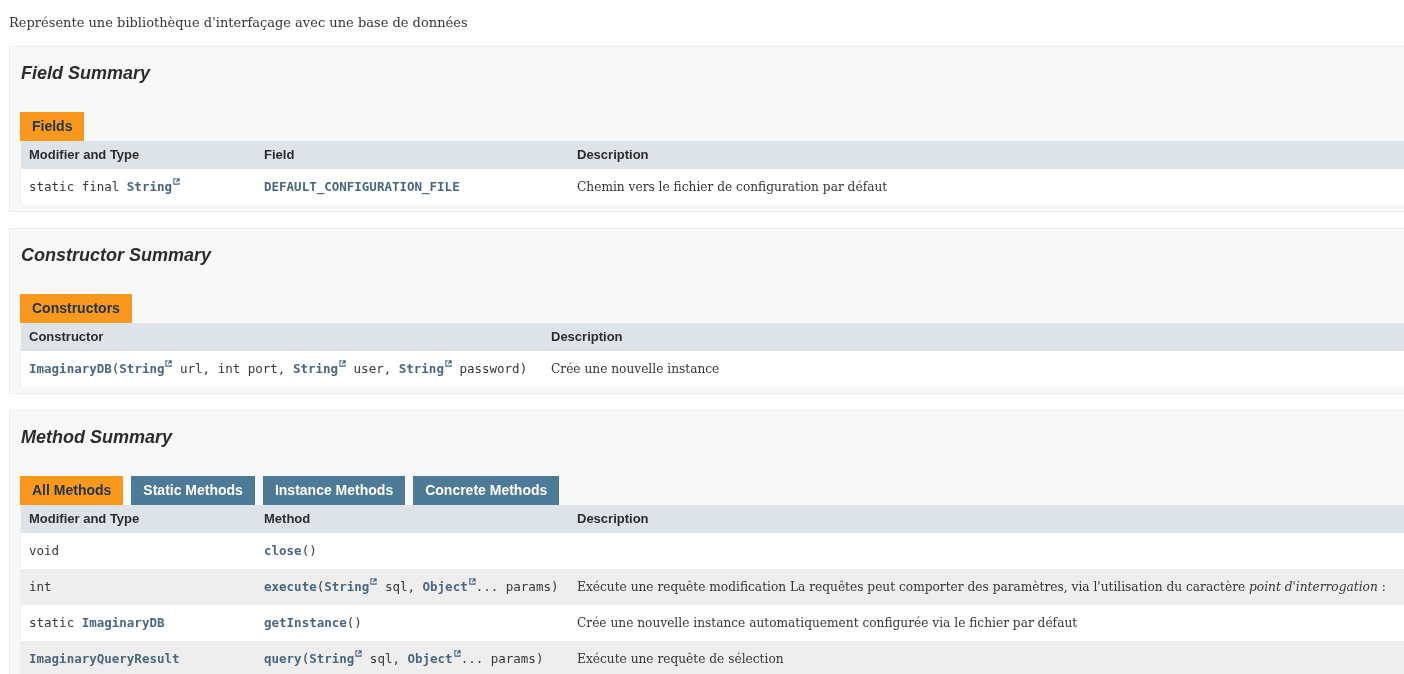  I want to click on code-text: static, so click(52, 622).